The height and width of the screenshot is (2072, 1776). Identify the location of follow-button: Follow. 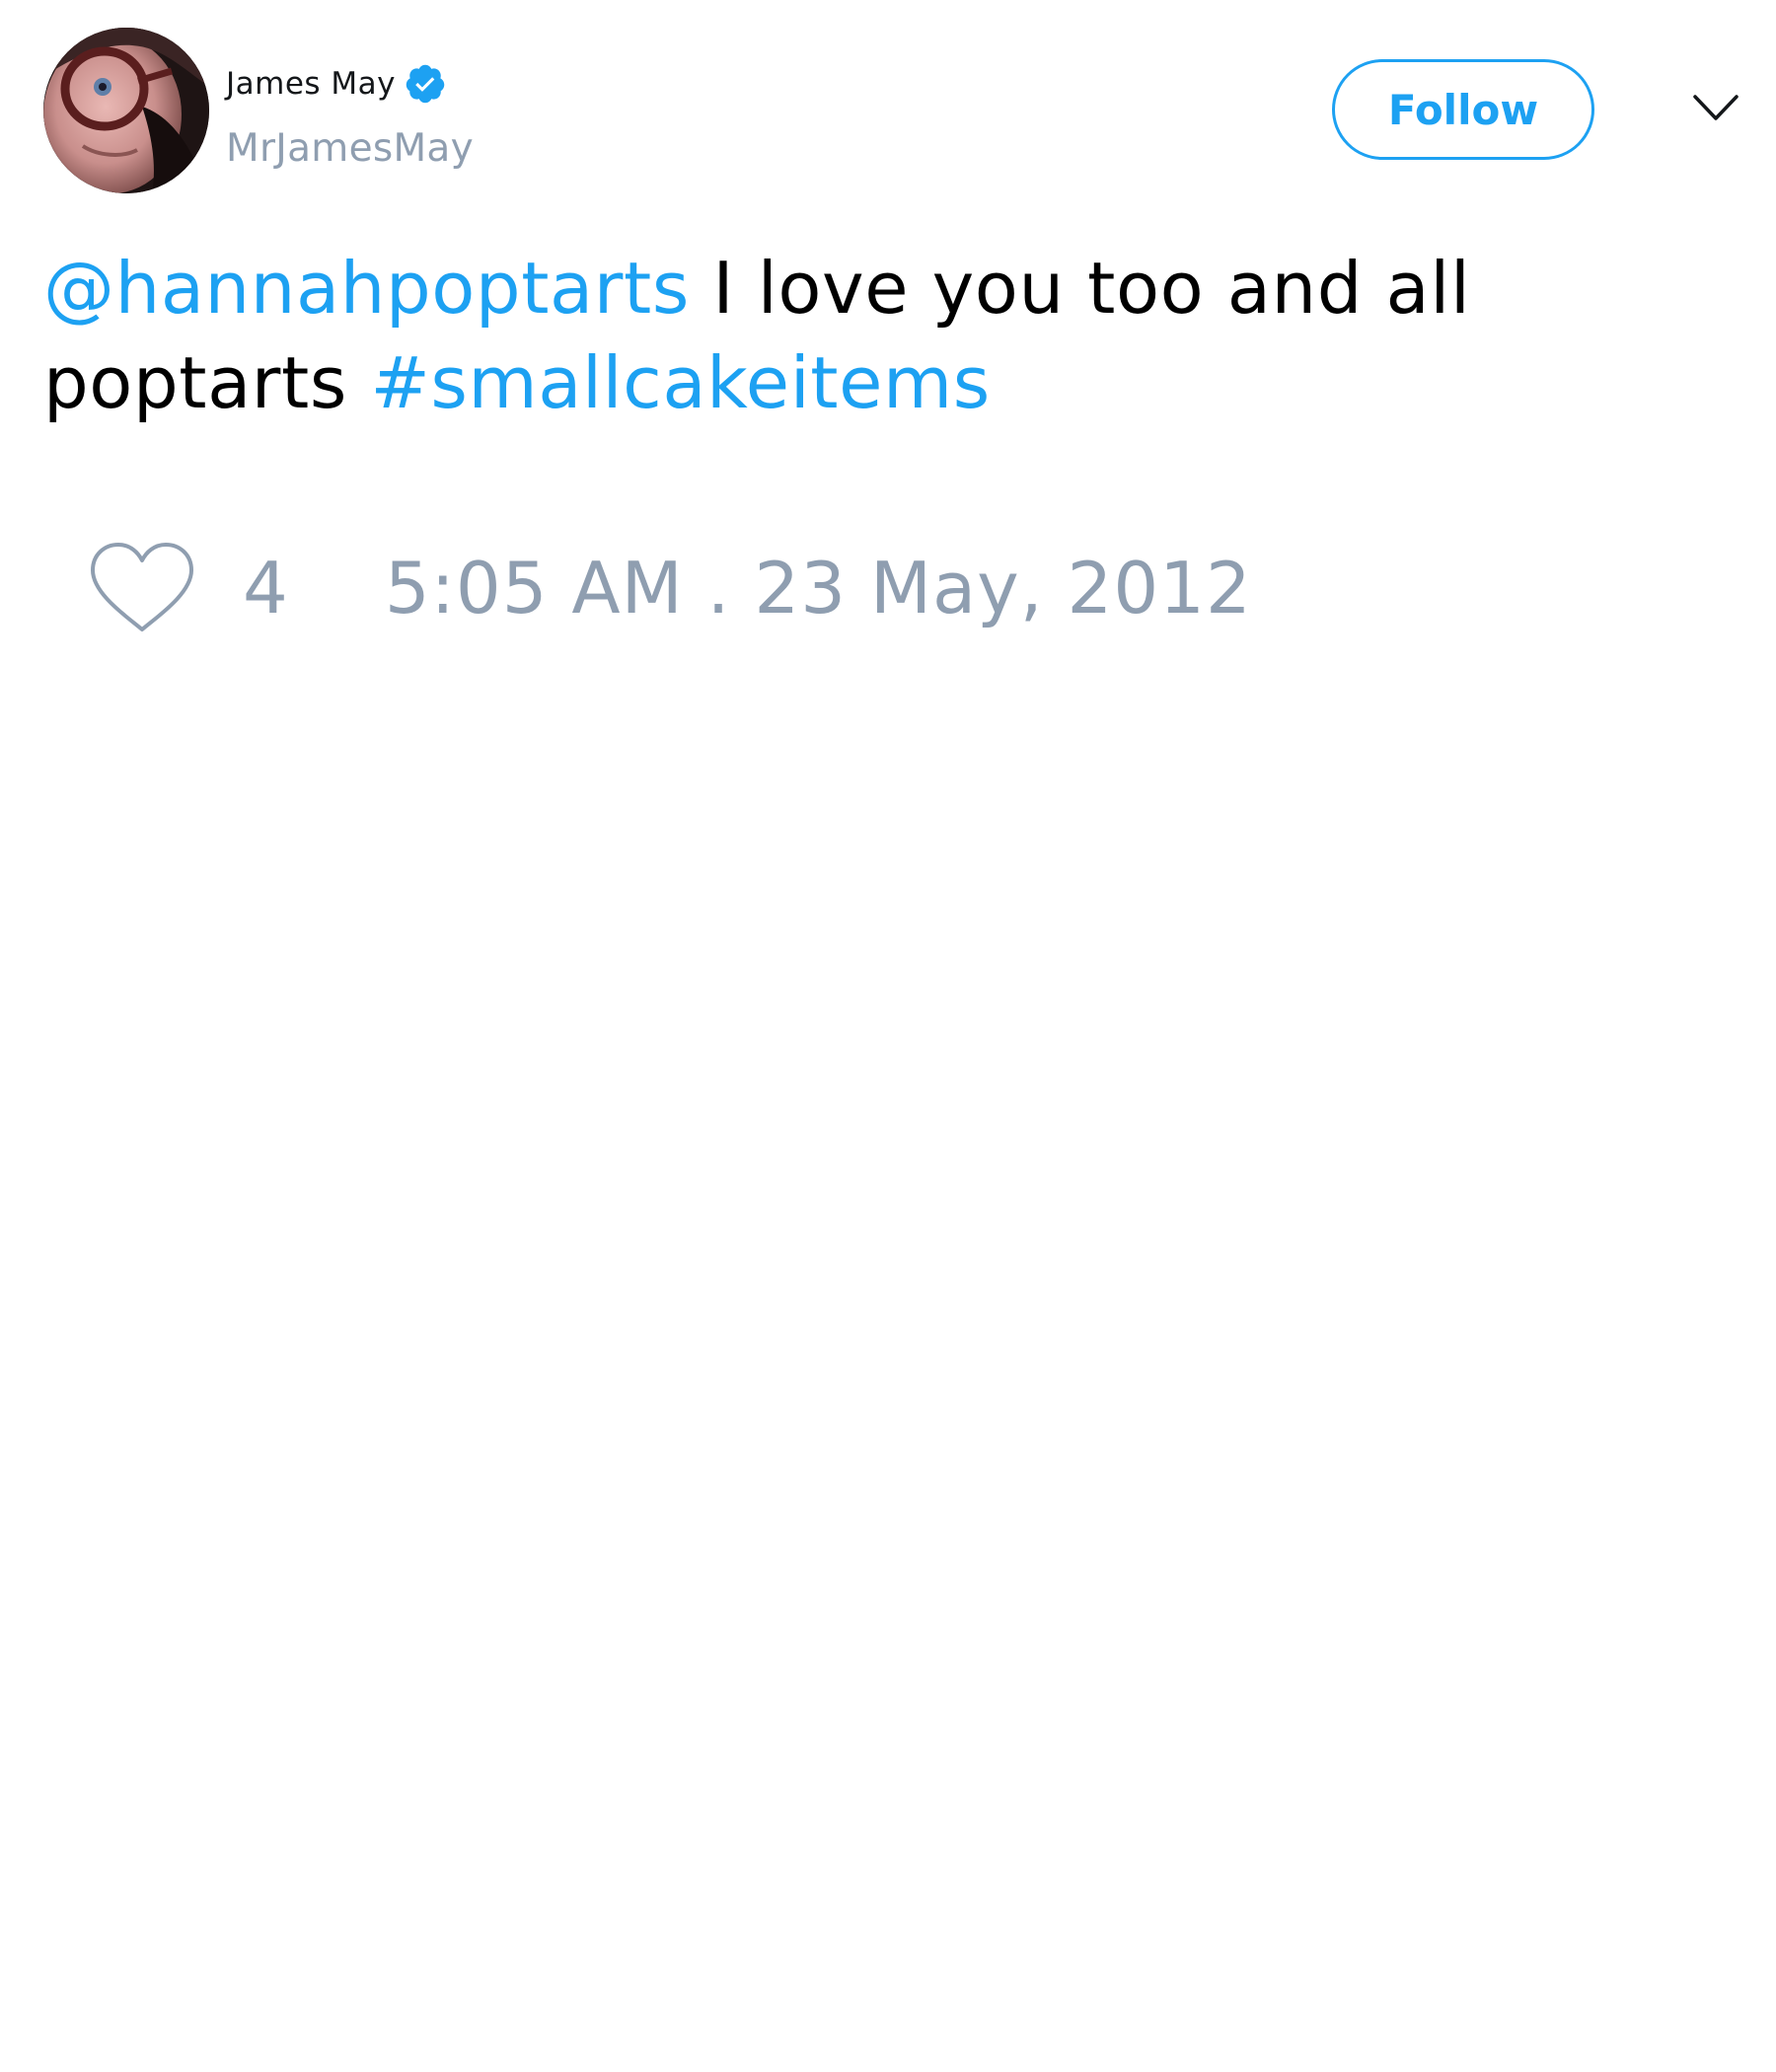
(1463, 110).